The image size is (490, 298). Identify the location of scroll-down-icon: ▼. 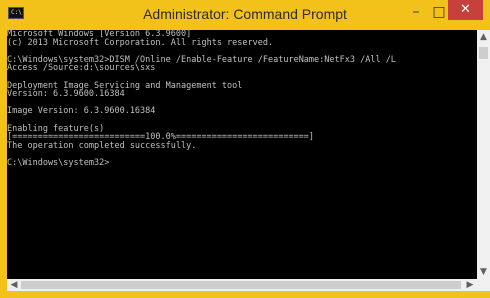
(483, 272).